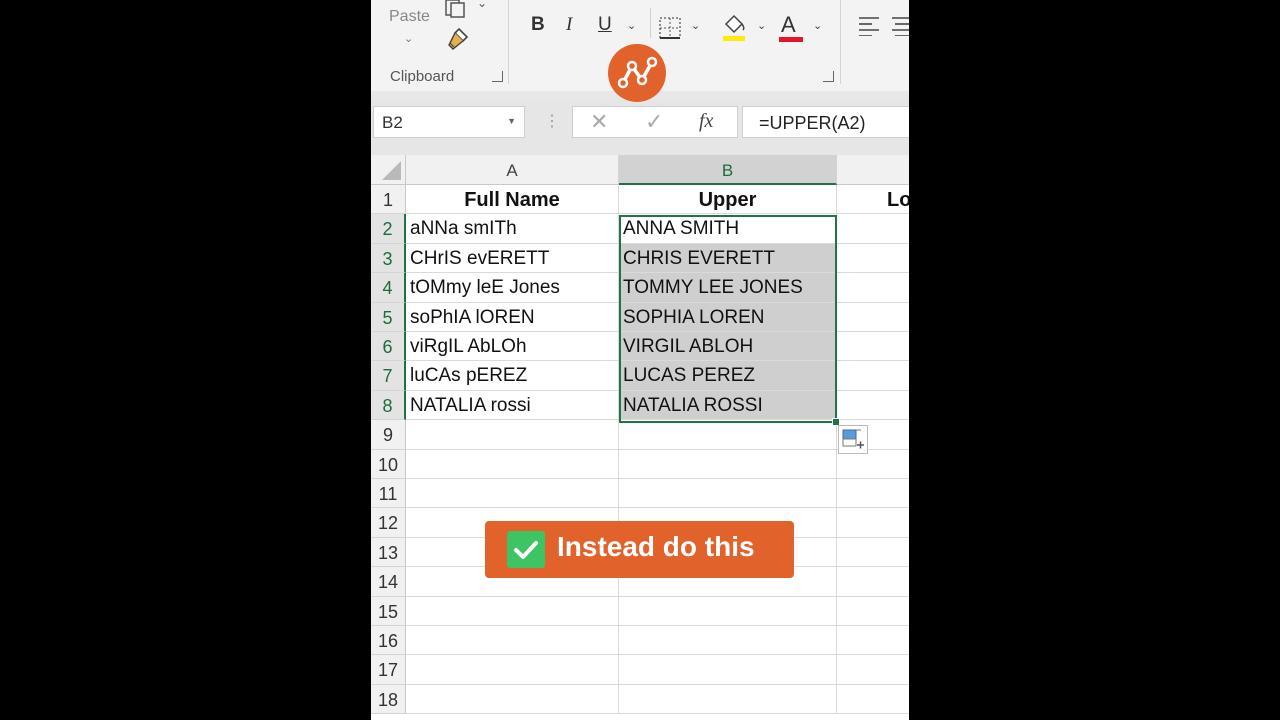  Describe the element at coordinates (458, 40) in the screenshot. I see `format-painter-icon` at that location.